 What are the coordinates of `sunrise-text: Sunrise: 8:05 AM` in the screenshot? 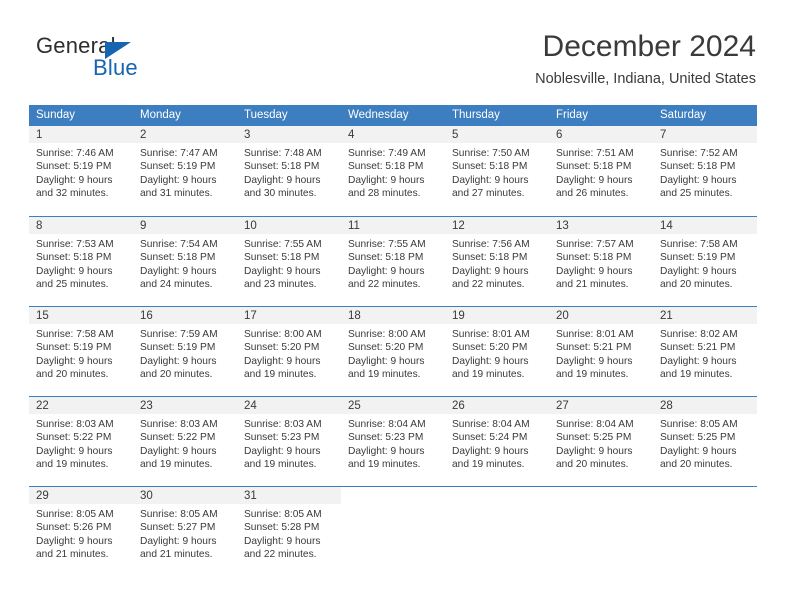 It's located at (699, 424).